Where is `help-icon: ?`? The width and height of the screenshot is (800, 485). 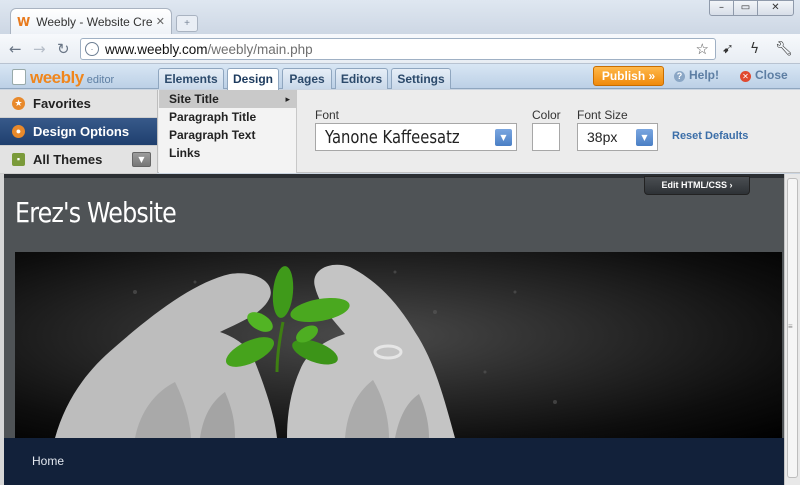
help-icon: ? is located at coordinates (679, 76).